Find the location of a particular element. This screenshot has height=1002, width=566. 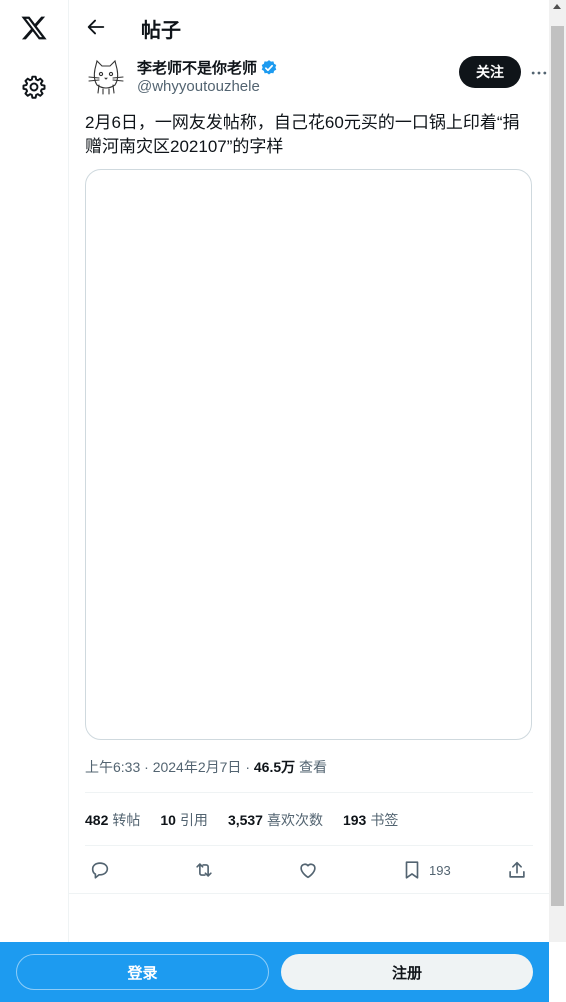

bookmark-label: 书签 is located at coordinates (384, 820).